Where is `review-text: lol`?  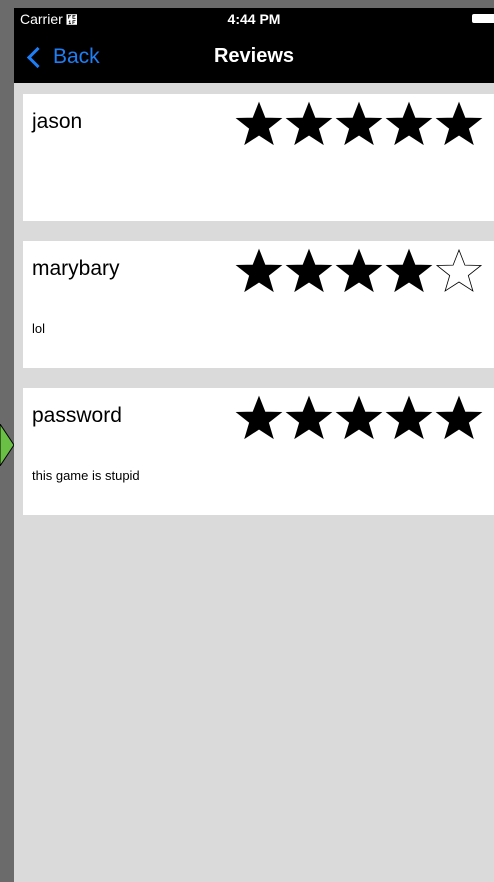
review-text: lol is located at coordinates (39, 328).